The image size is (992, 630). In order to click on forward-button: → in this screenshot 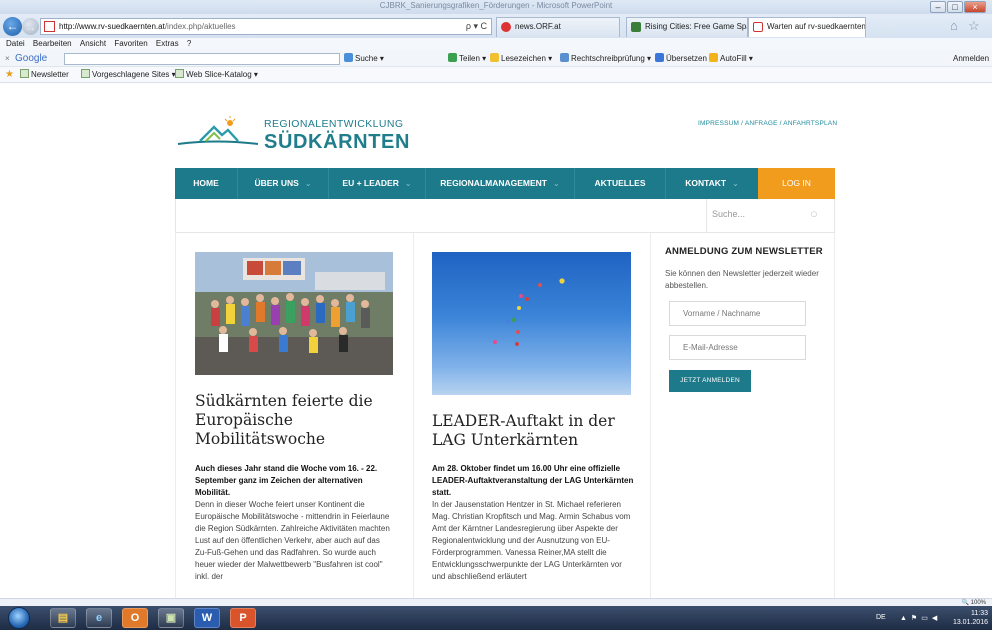, I will do `click(30, 26)`.